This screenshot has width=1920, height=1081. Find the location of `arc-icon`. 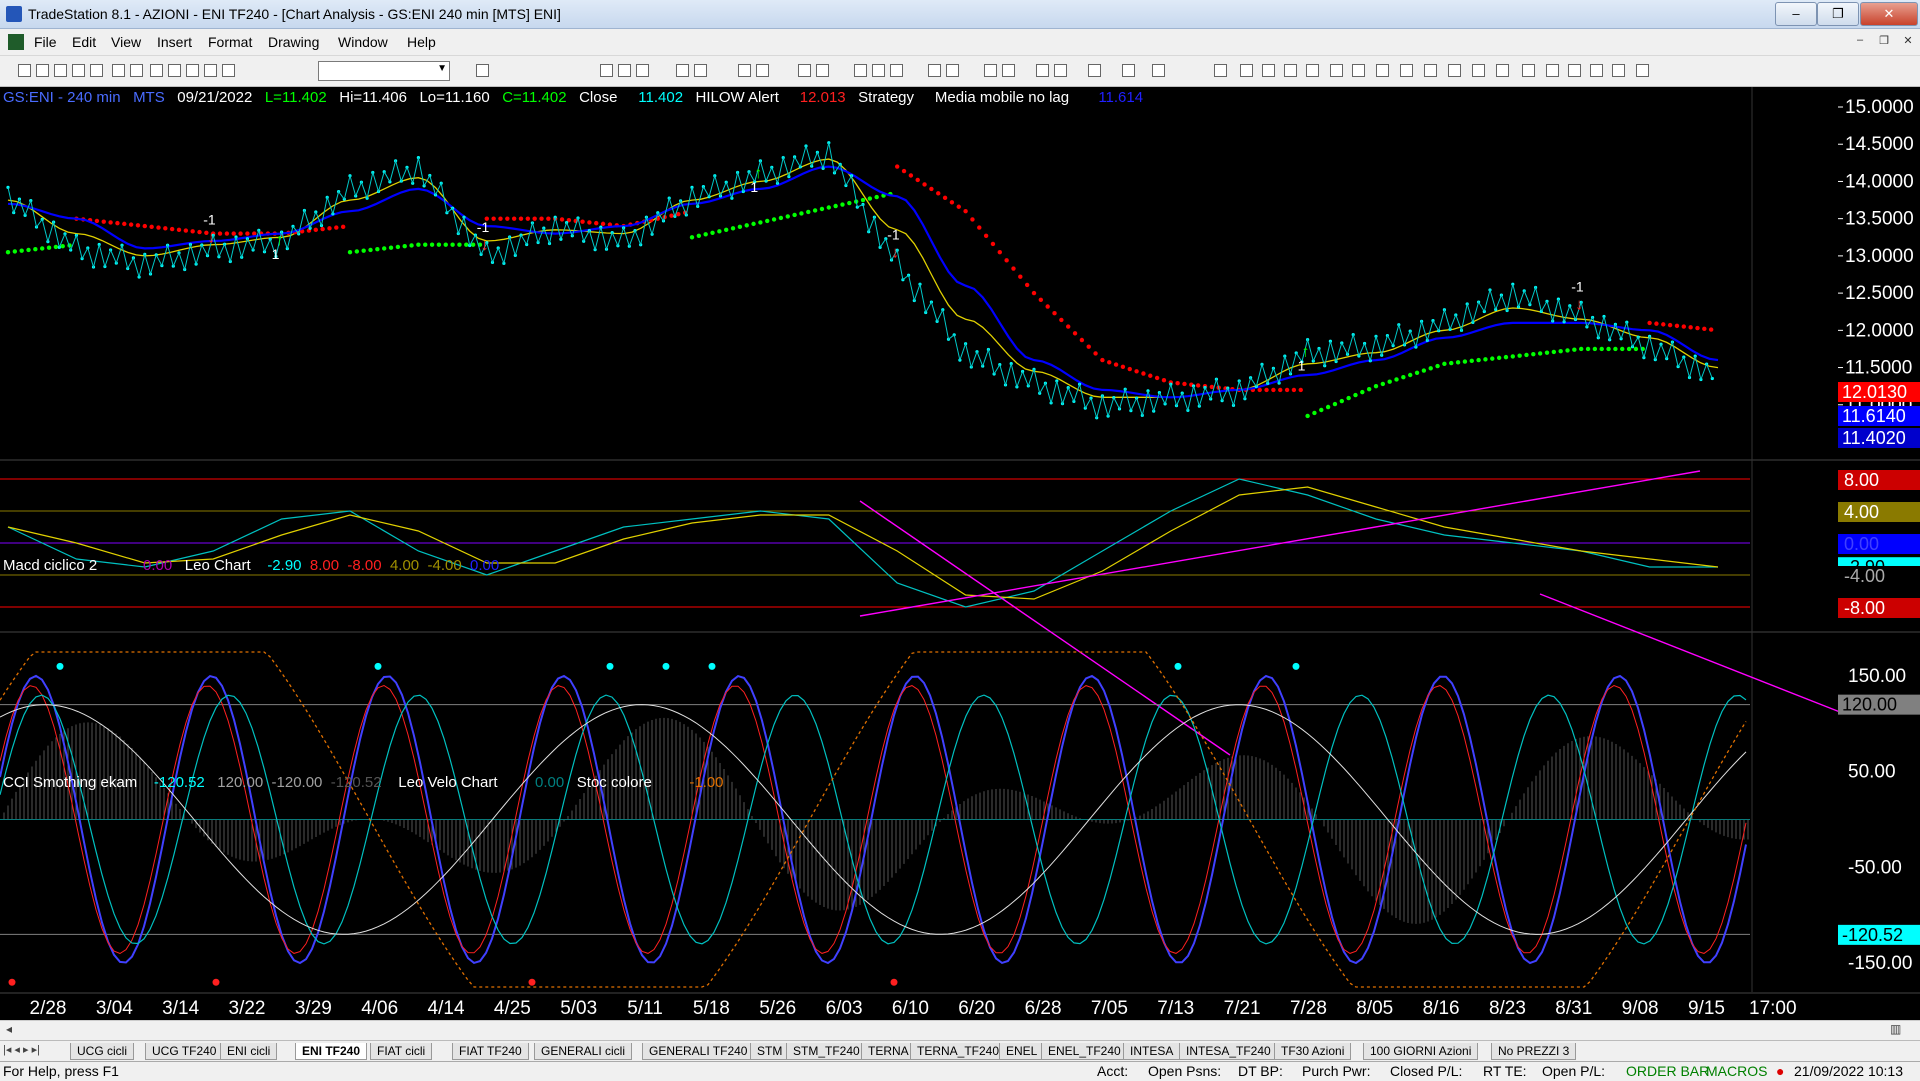

arc-icon is located at coordinates (1454, 70).